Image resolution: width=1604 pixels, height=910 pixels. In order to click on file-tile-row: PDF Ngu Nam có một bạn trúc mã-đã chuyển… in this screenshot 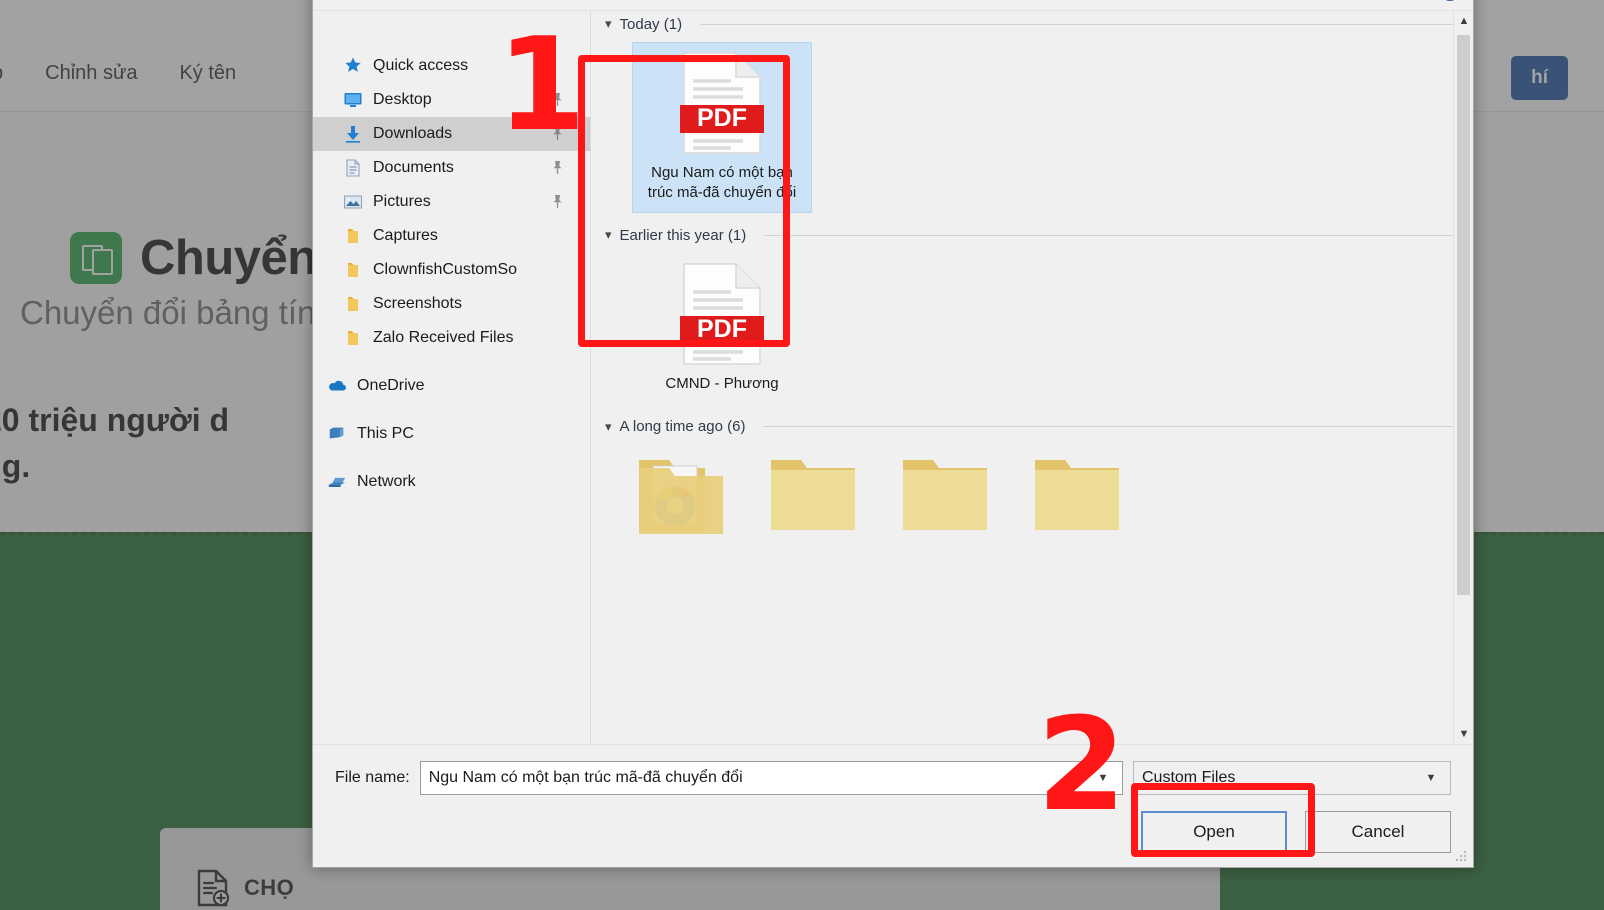, I will do `click(1032, 129)`.